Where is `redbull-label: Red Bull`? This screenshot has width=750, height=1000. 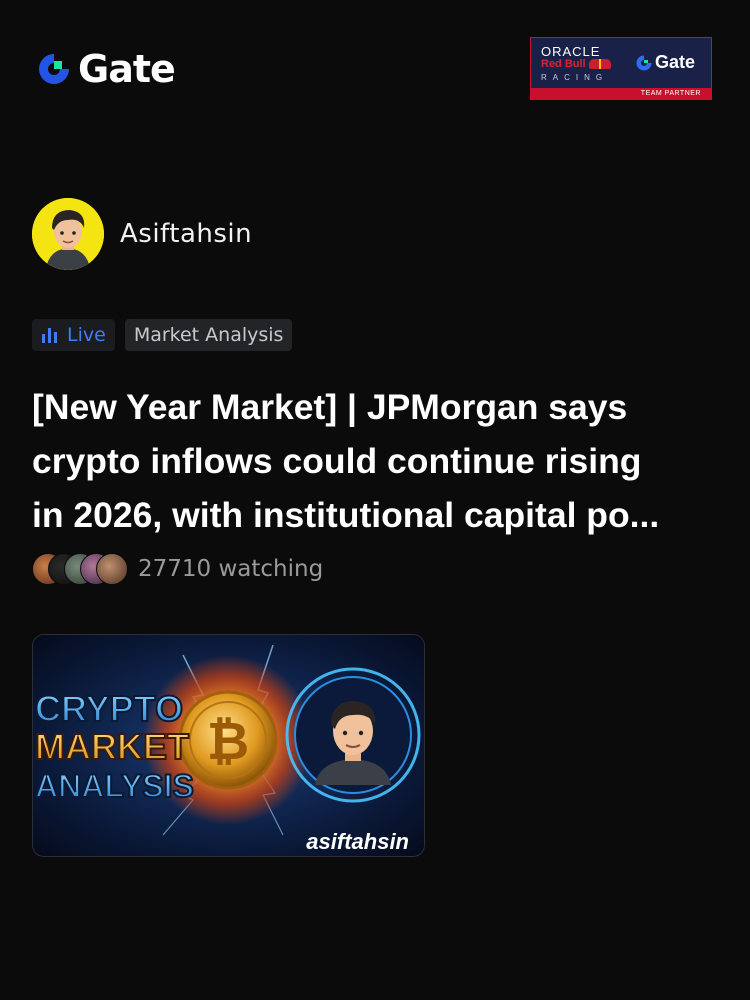 redbull-label: Red Bull is located at coordinates (563, 64).